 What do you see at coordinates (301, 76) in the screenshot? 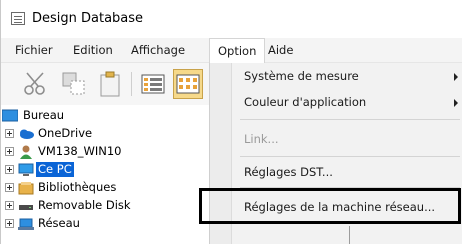
I see `menu-item-label: Système de mesure` at bounding box center [301, 76].